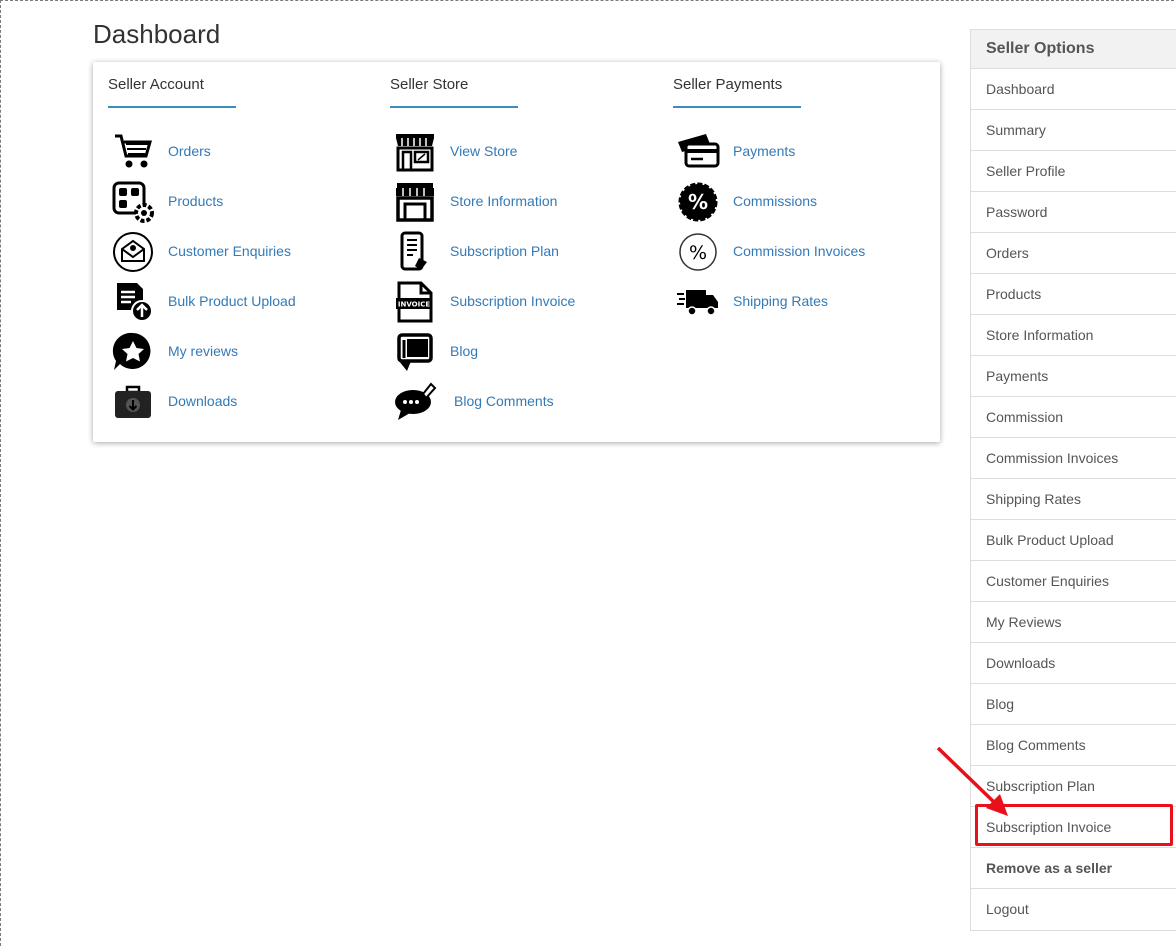 This screenshot has height=948, width=1176. I want to click on star-badge-icon, so click(133, 352).